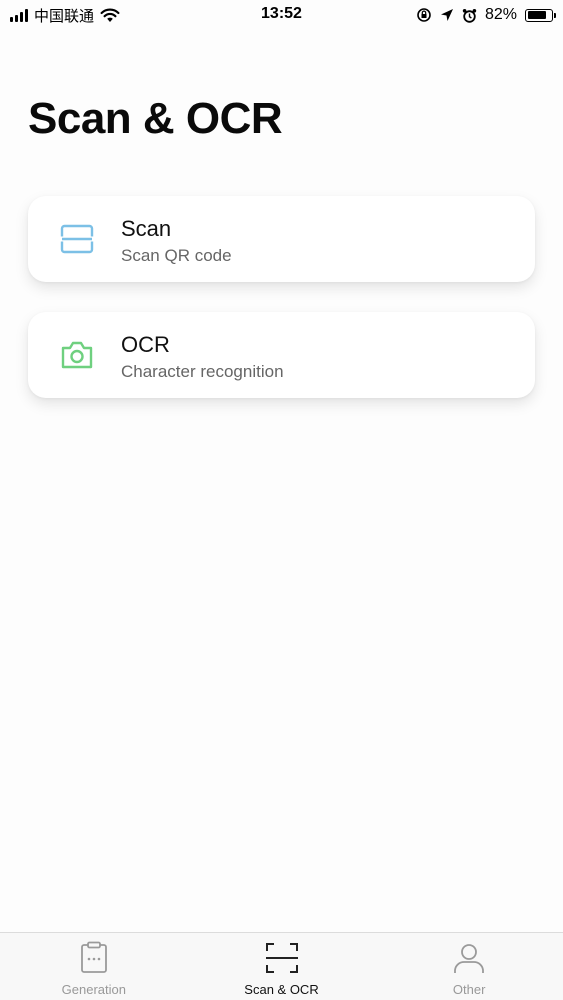  I want to click on tab-generation-label: Generation, so click(93, 989).